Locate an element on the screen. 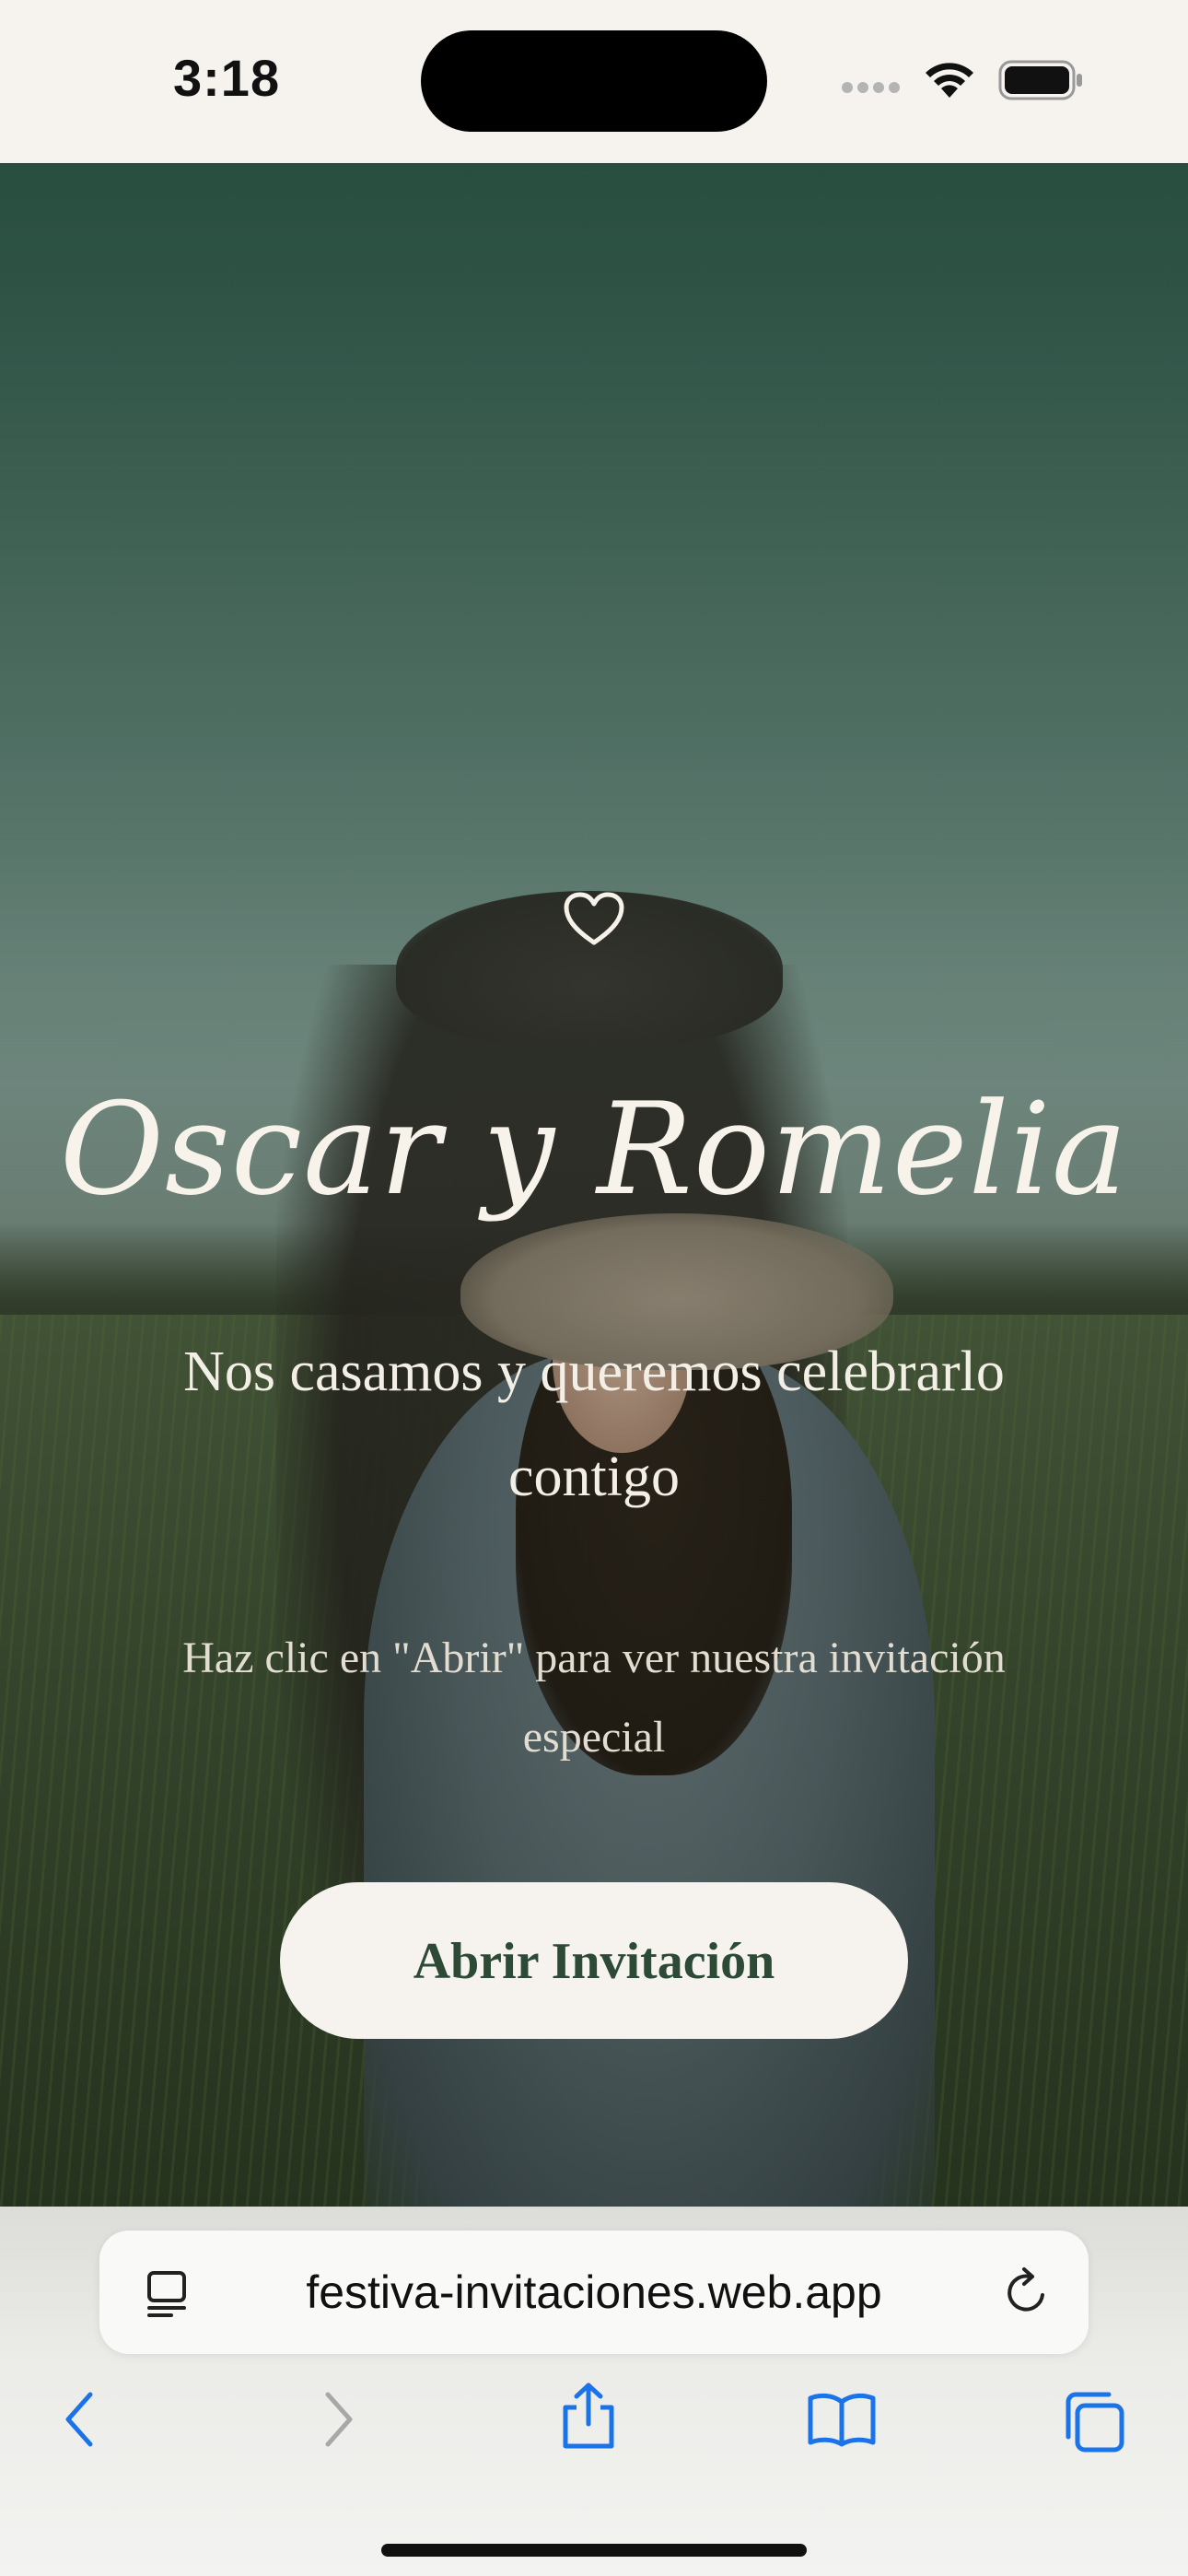  forward-icon is located at coordinates (338, 2419).